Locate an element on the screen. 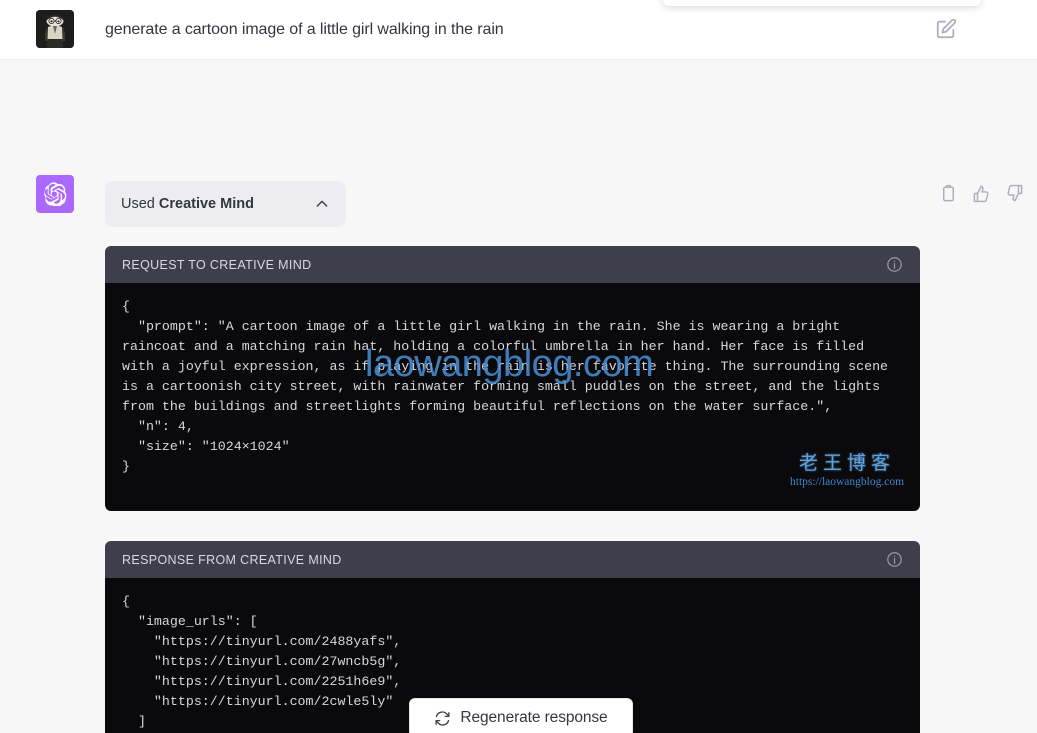  user-avatar is located at coordinates (55, 29).